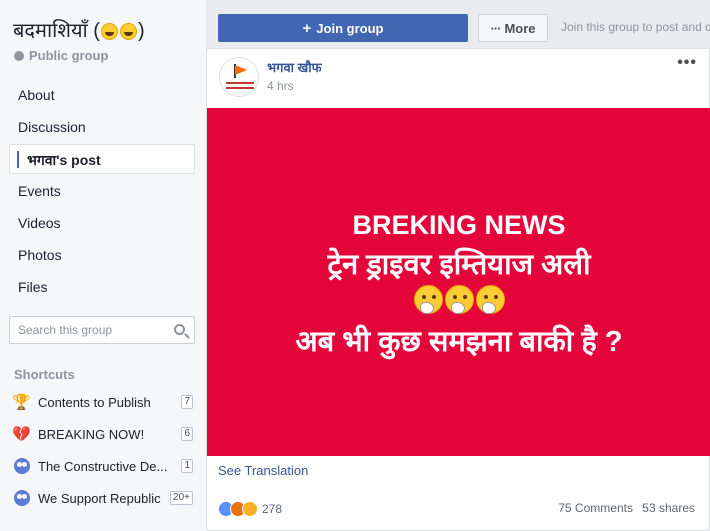 The width and height of the screenshot is (710, 531). What do you see at coordinates (187, 466) in the screenshot?
I see `shortcut-count-badge: 1` at bounding box center [187, 466].